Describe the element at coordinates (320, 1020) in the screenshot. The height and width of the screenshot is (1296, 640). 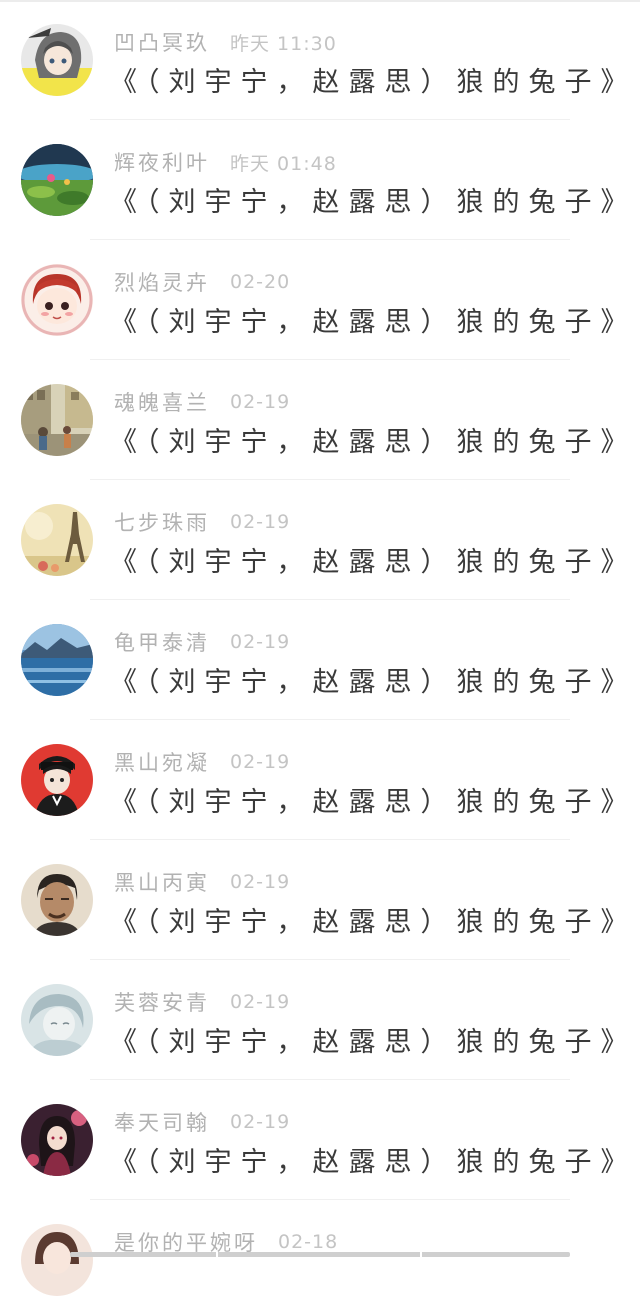
I see `comment-item: 芙蓉安青 02-19 《（刘宇宁，赵露思）狼的兔子》` at that location.